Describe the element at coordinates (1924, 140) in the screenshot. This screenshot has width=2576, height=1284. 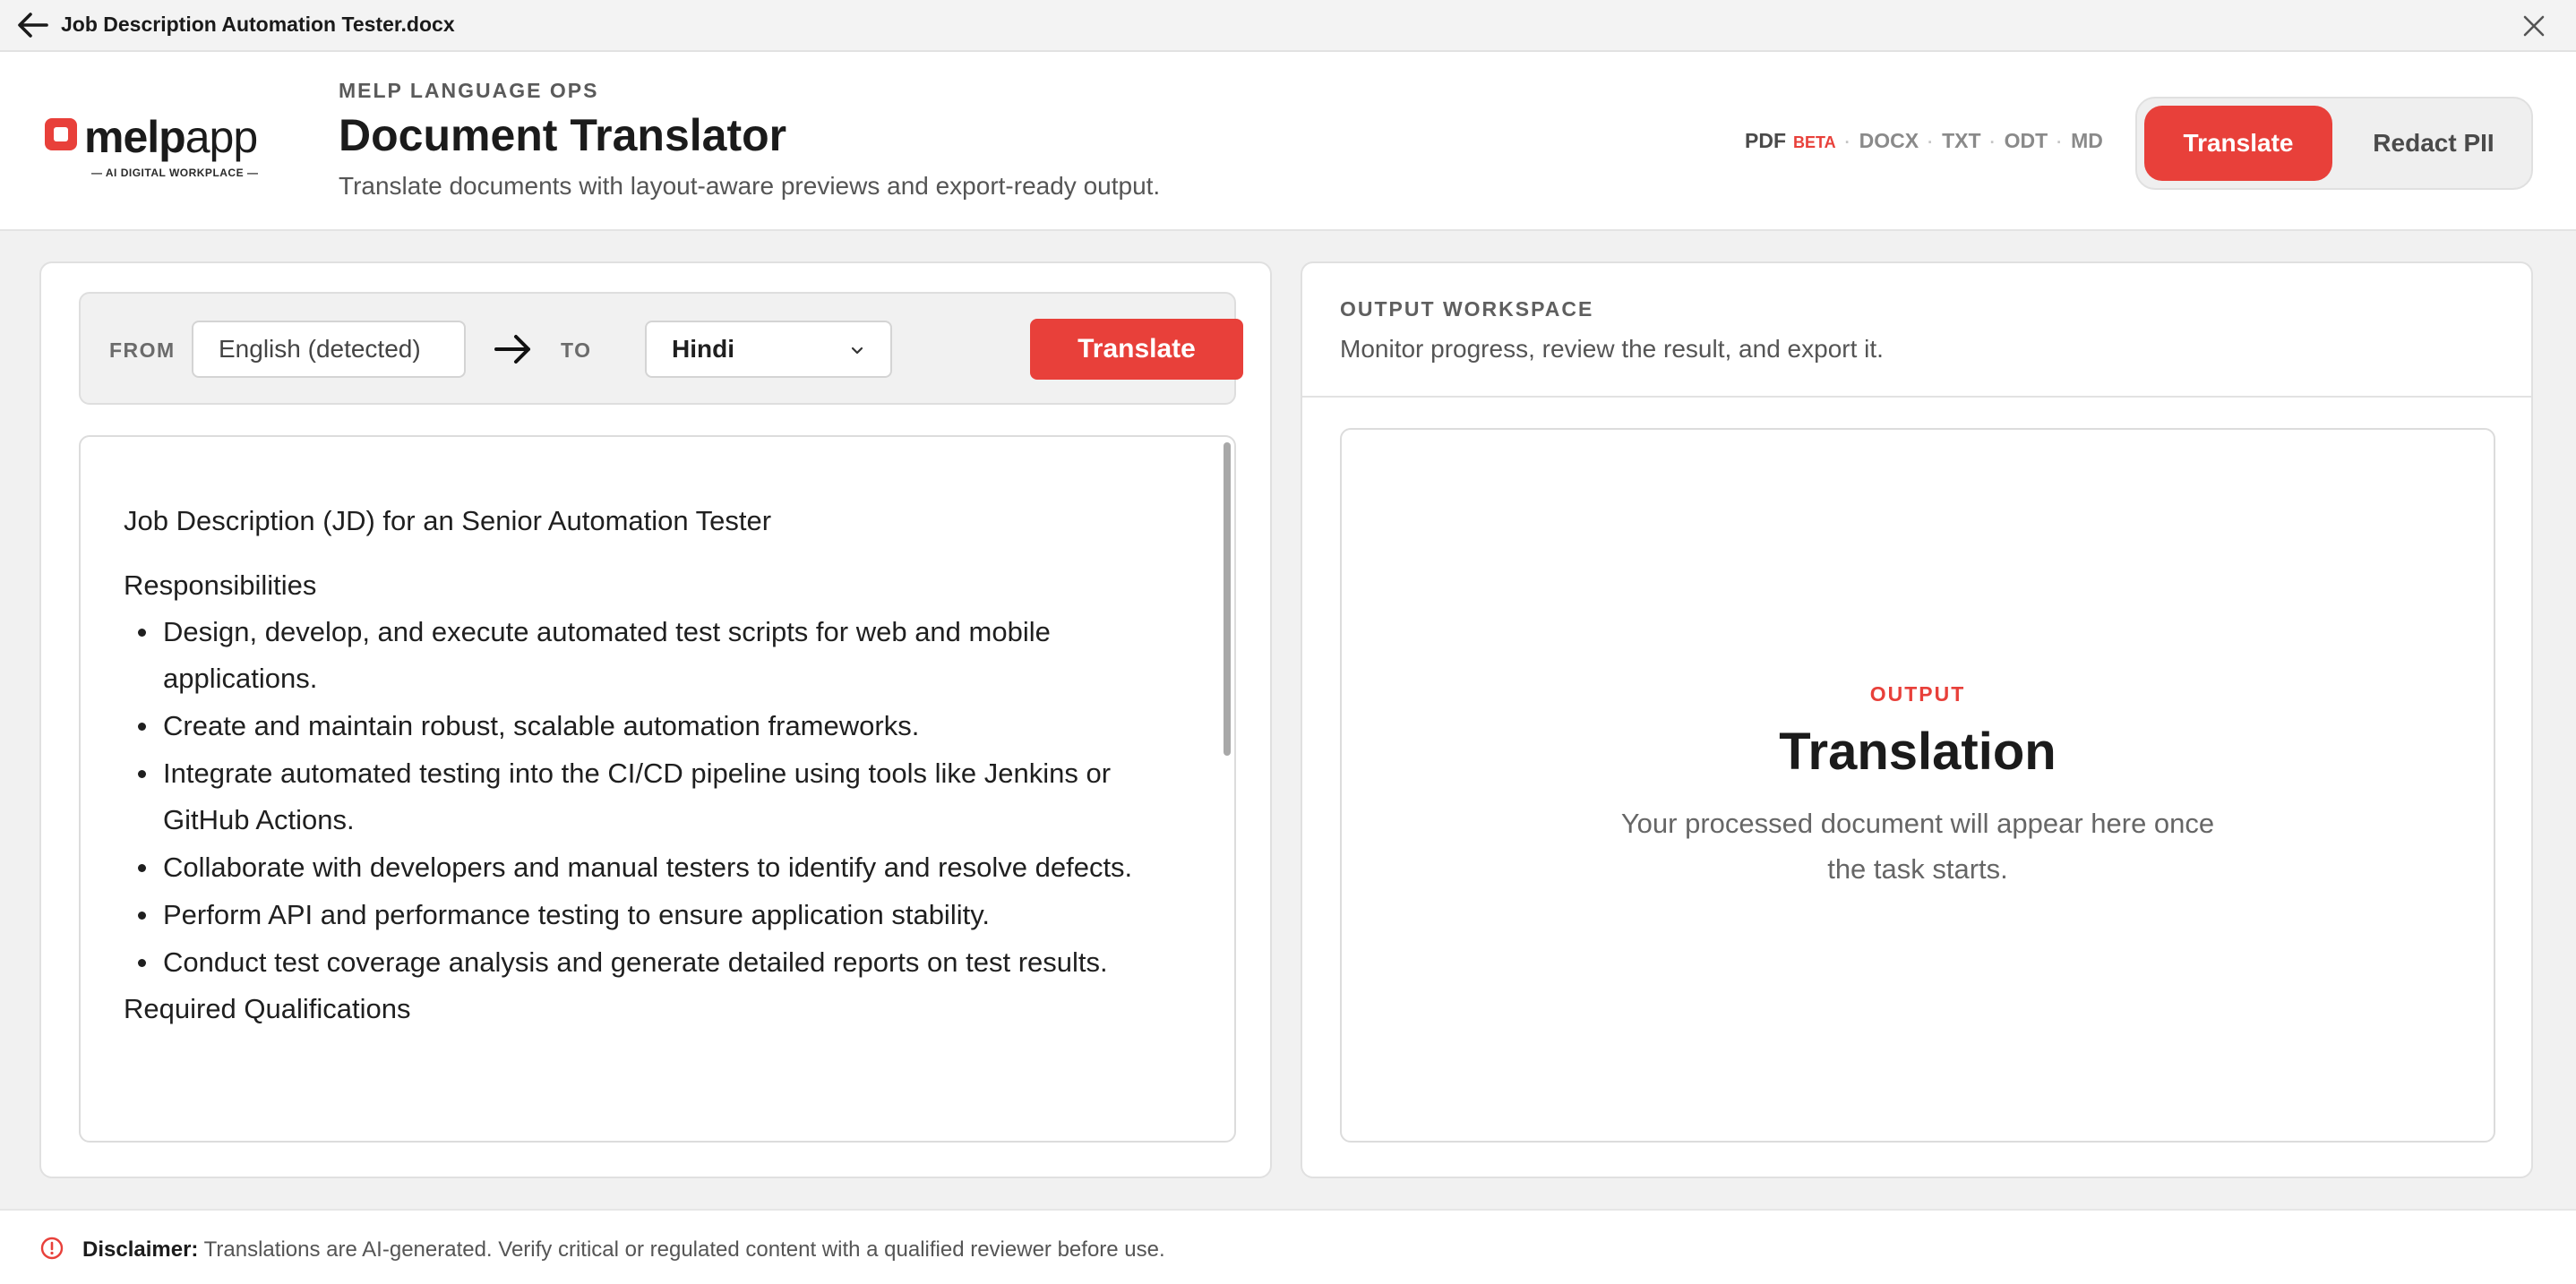
I see `supported-formats: PDF BETA · DOCX · TXT · ODT · MD` at that location.